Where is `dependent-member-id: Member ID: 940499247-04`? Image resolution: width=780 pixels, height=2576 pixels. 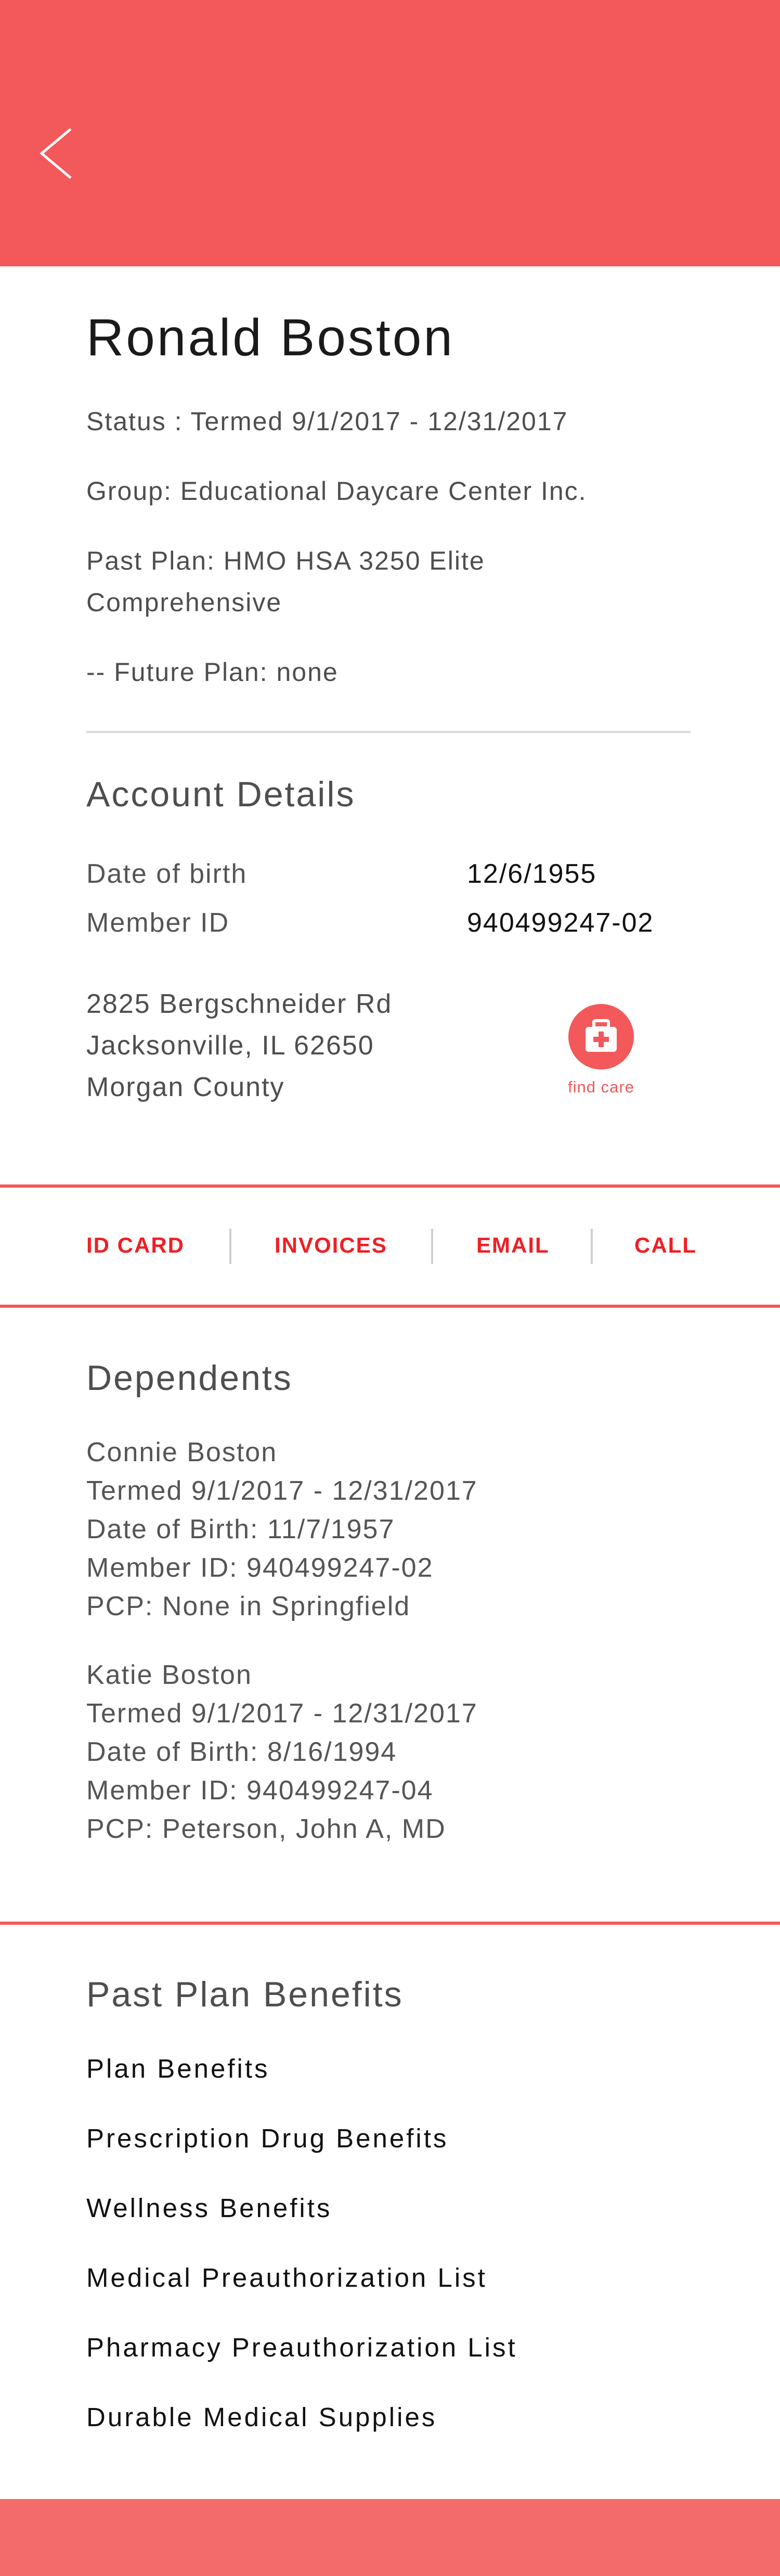
dependent-member-id: Member ID: 940499247-04 is located at coordinates (260, 1790).